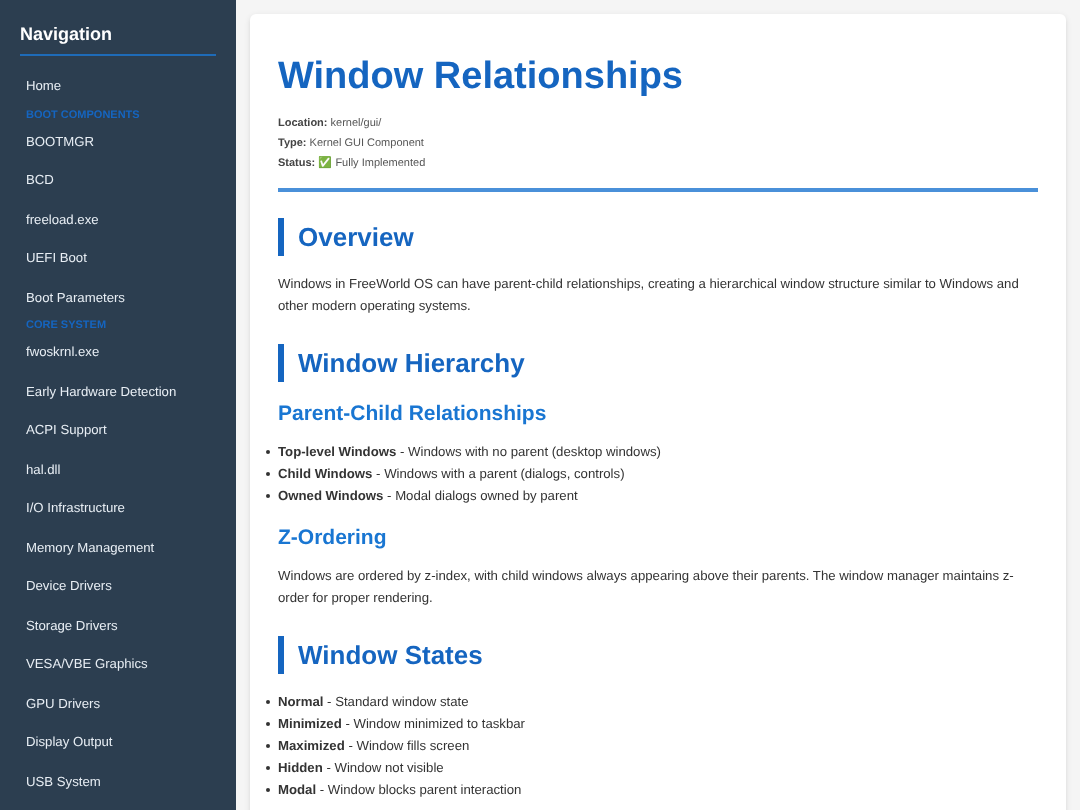 The height and width of the screenshot is (810, 1080). What do you see at coordinates (333, 537) in the screenshot?
I see `subsection-heading: Z-Ordering` at bounding box center [333, 537].